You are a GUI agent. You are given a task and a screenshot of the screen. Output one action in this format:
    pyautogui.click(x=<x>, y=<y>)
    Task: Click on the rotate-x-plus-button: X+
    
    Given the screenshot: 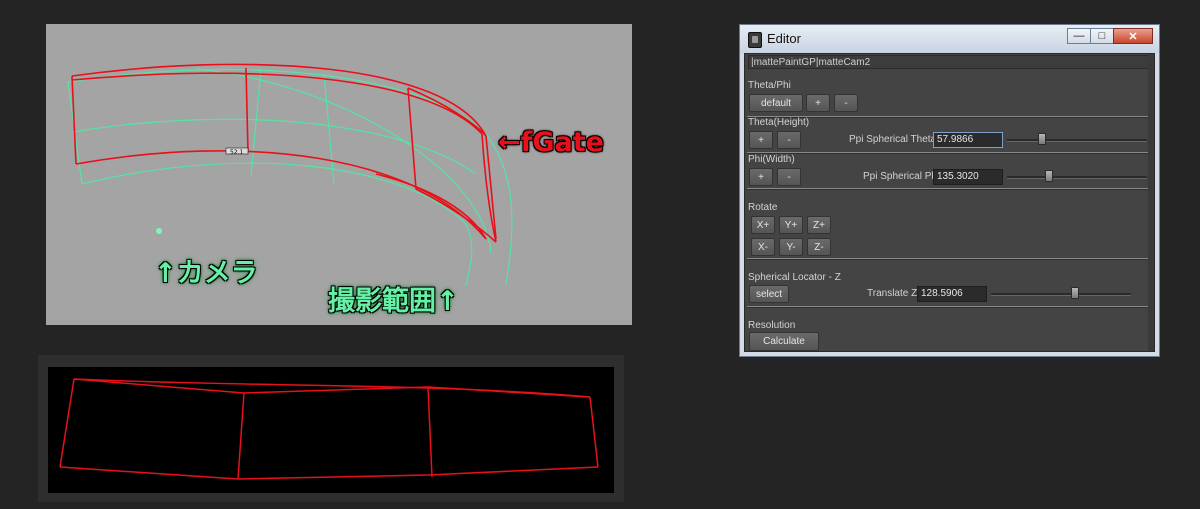 What is the action you would take?
    pyautogui.click(x=763, y=225)
    